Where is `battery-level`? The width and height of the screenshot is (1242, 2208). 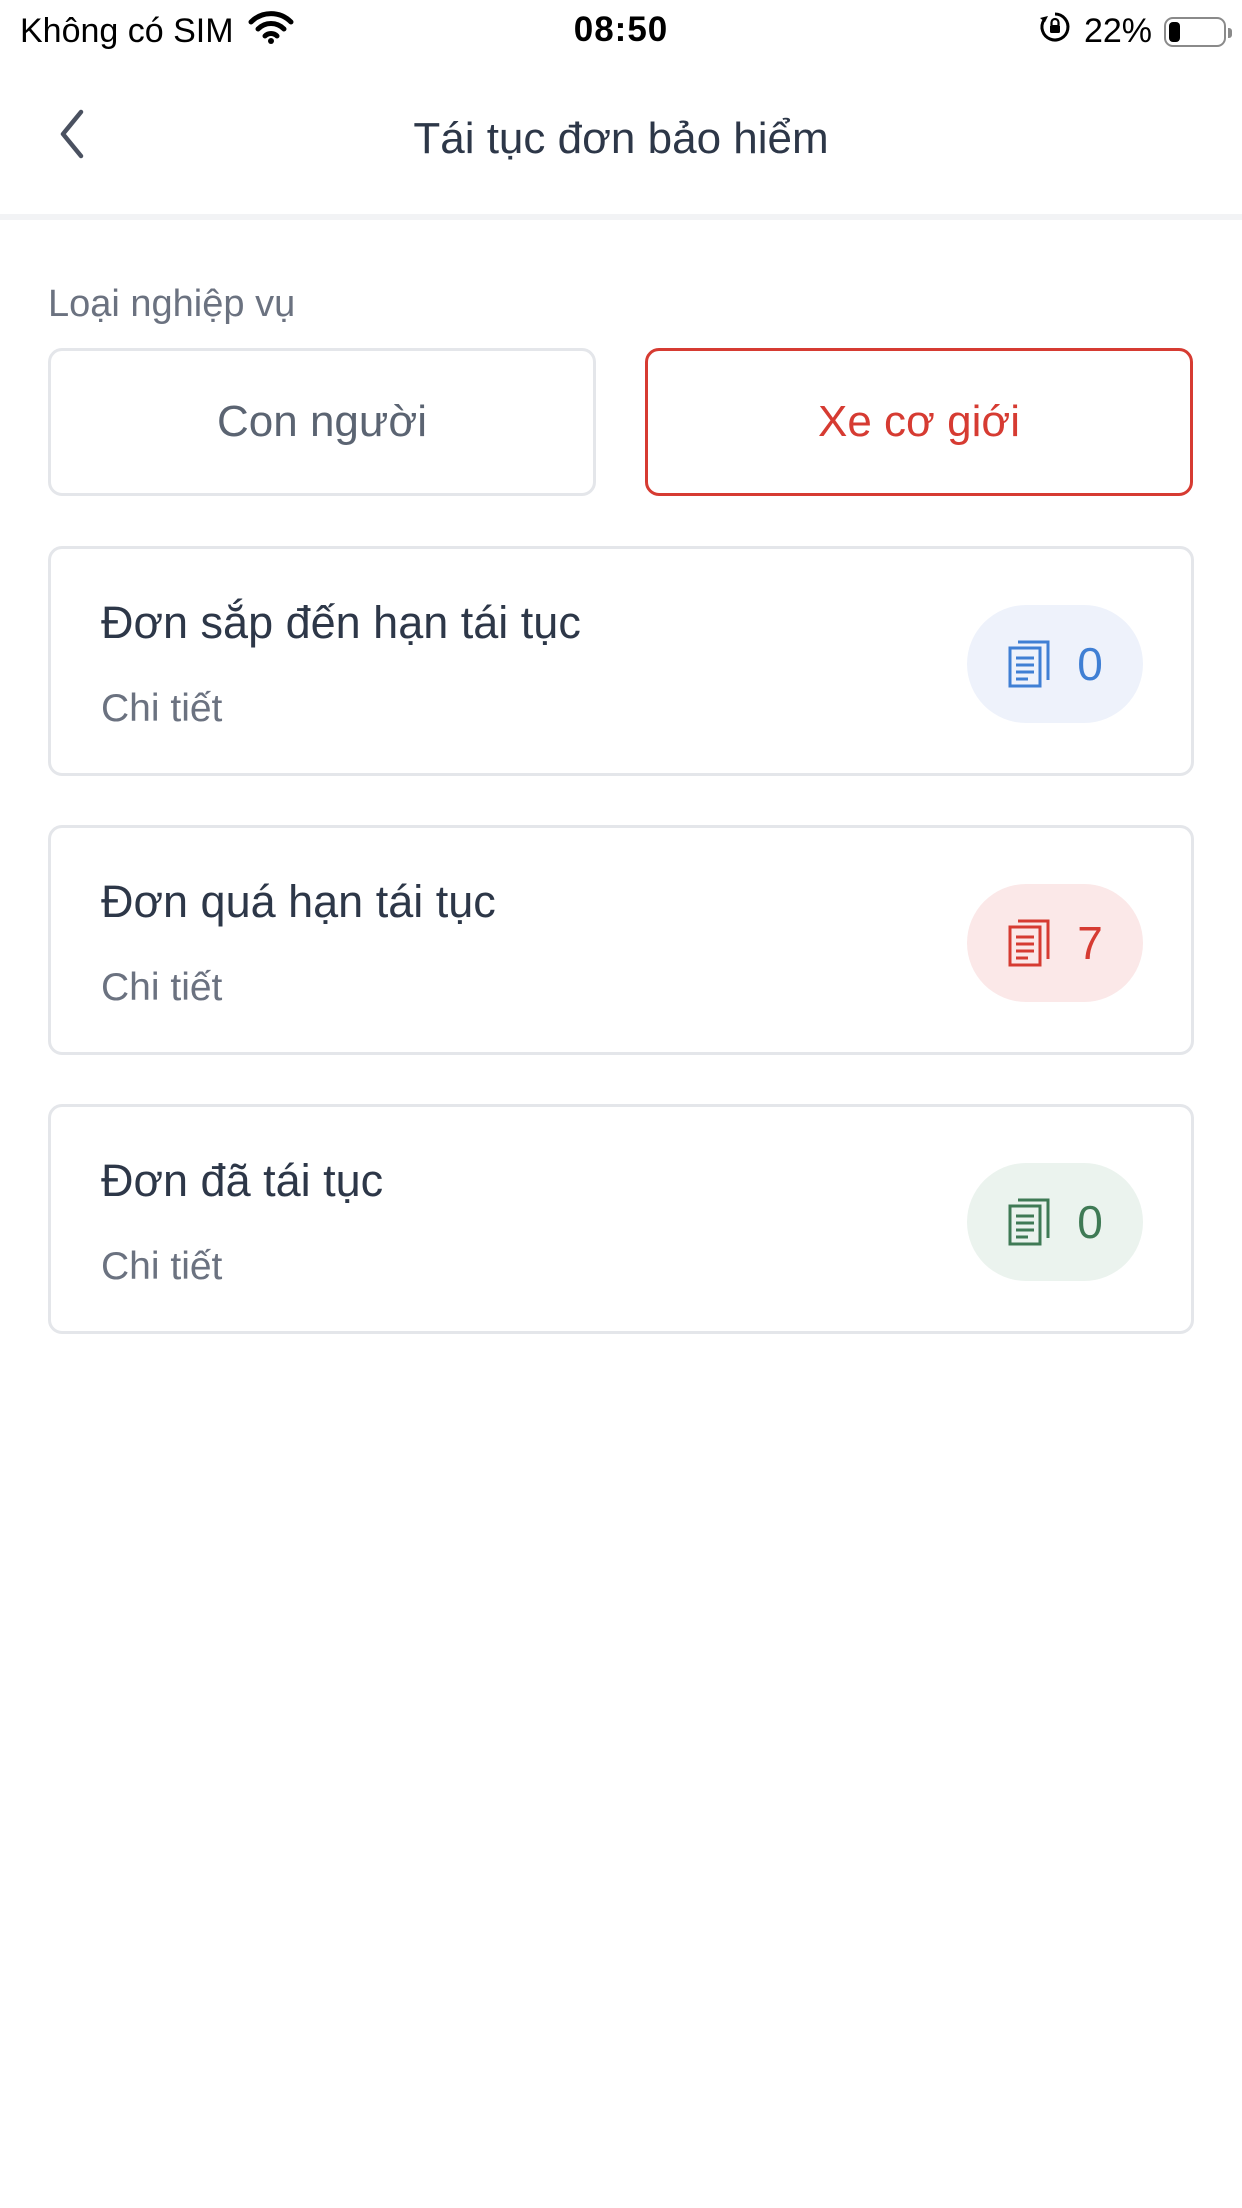
battery-level is located at coordinates (1174, 31).